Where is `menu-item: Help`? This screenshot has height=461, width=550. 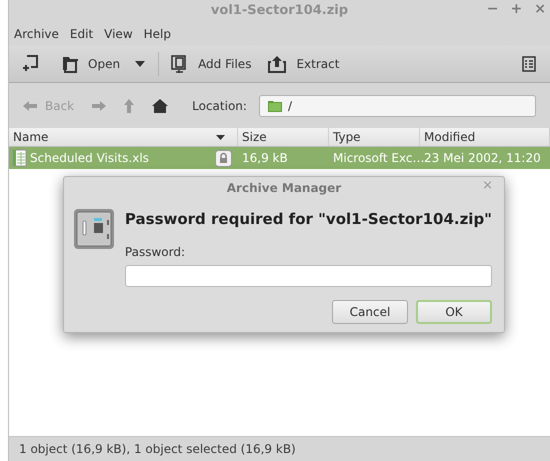 menu-item: Help is located at coordinates (157, 33).